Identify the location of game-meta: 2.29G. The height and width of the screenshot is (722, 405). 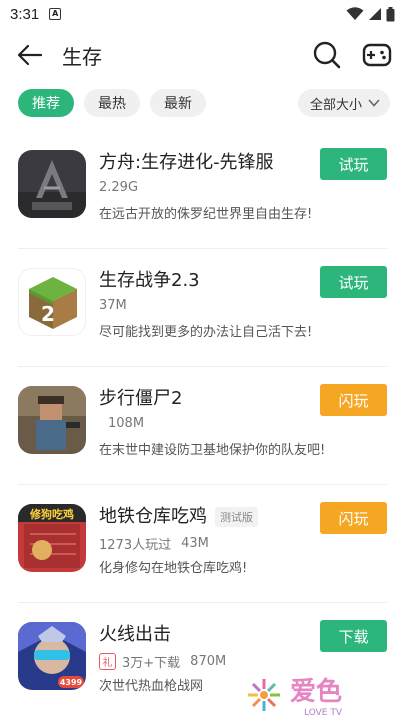
(118, 187).